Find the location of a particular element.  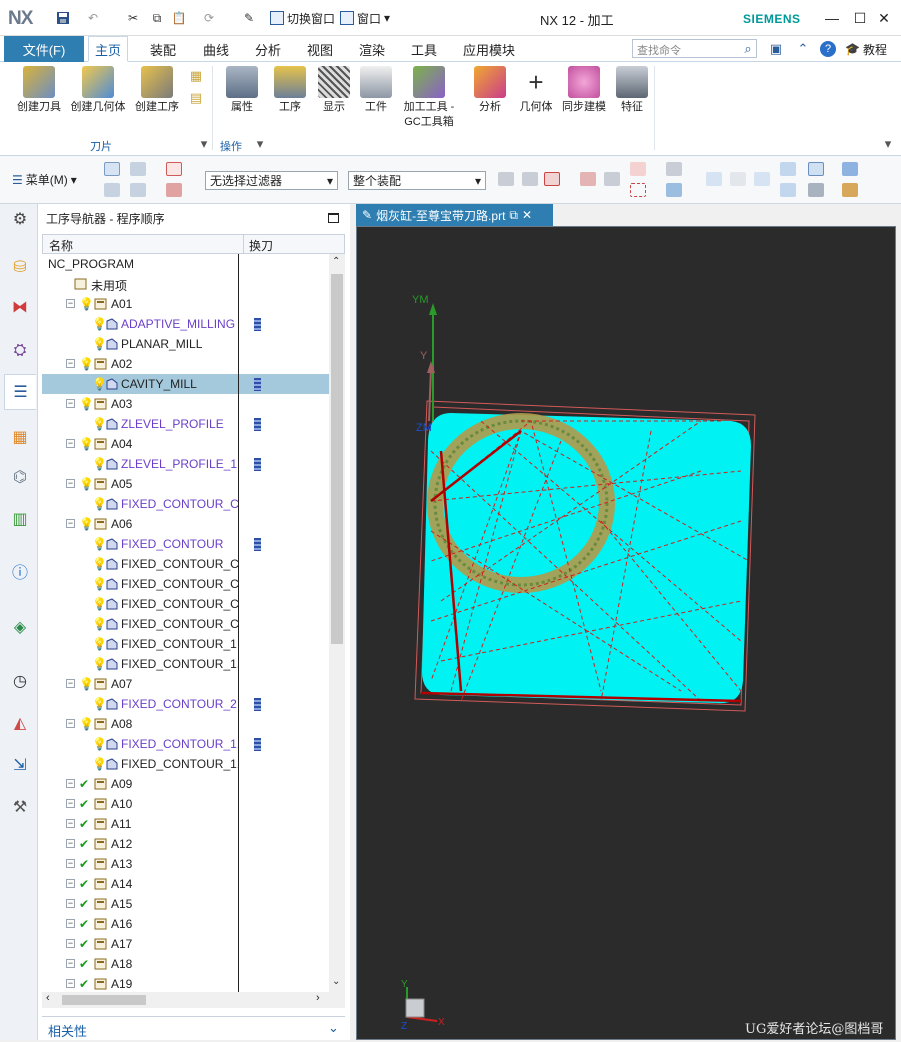

web-browser-icon: ◈ is located at coordinates (20, 627).